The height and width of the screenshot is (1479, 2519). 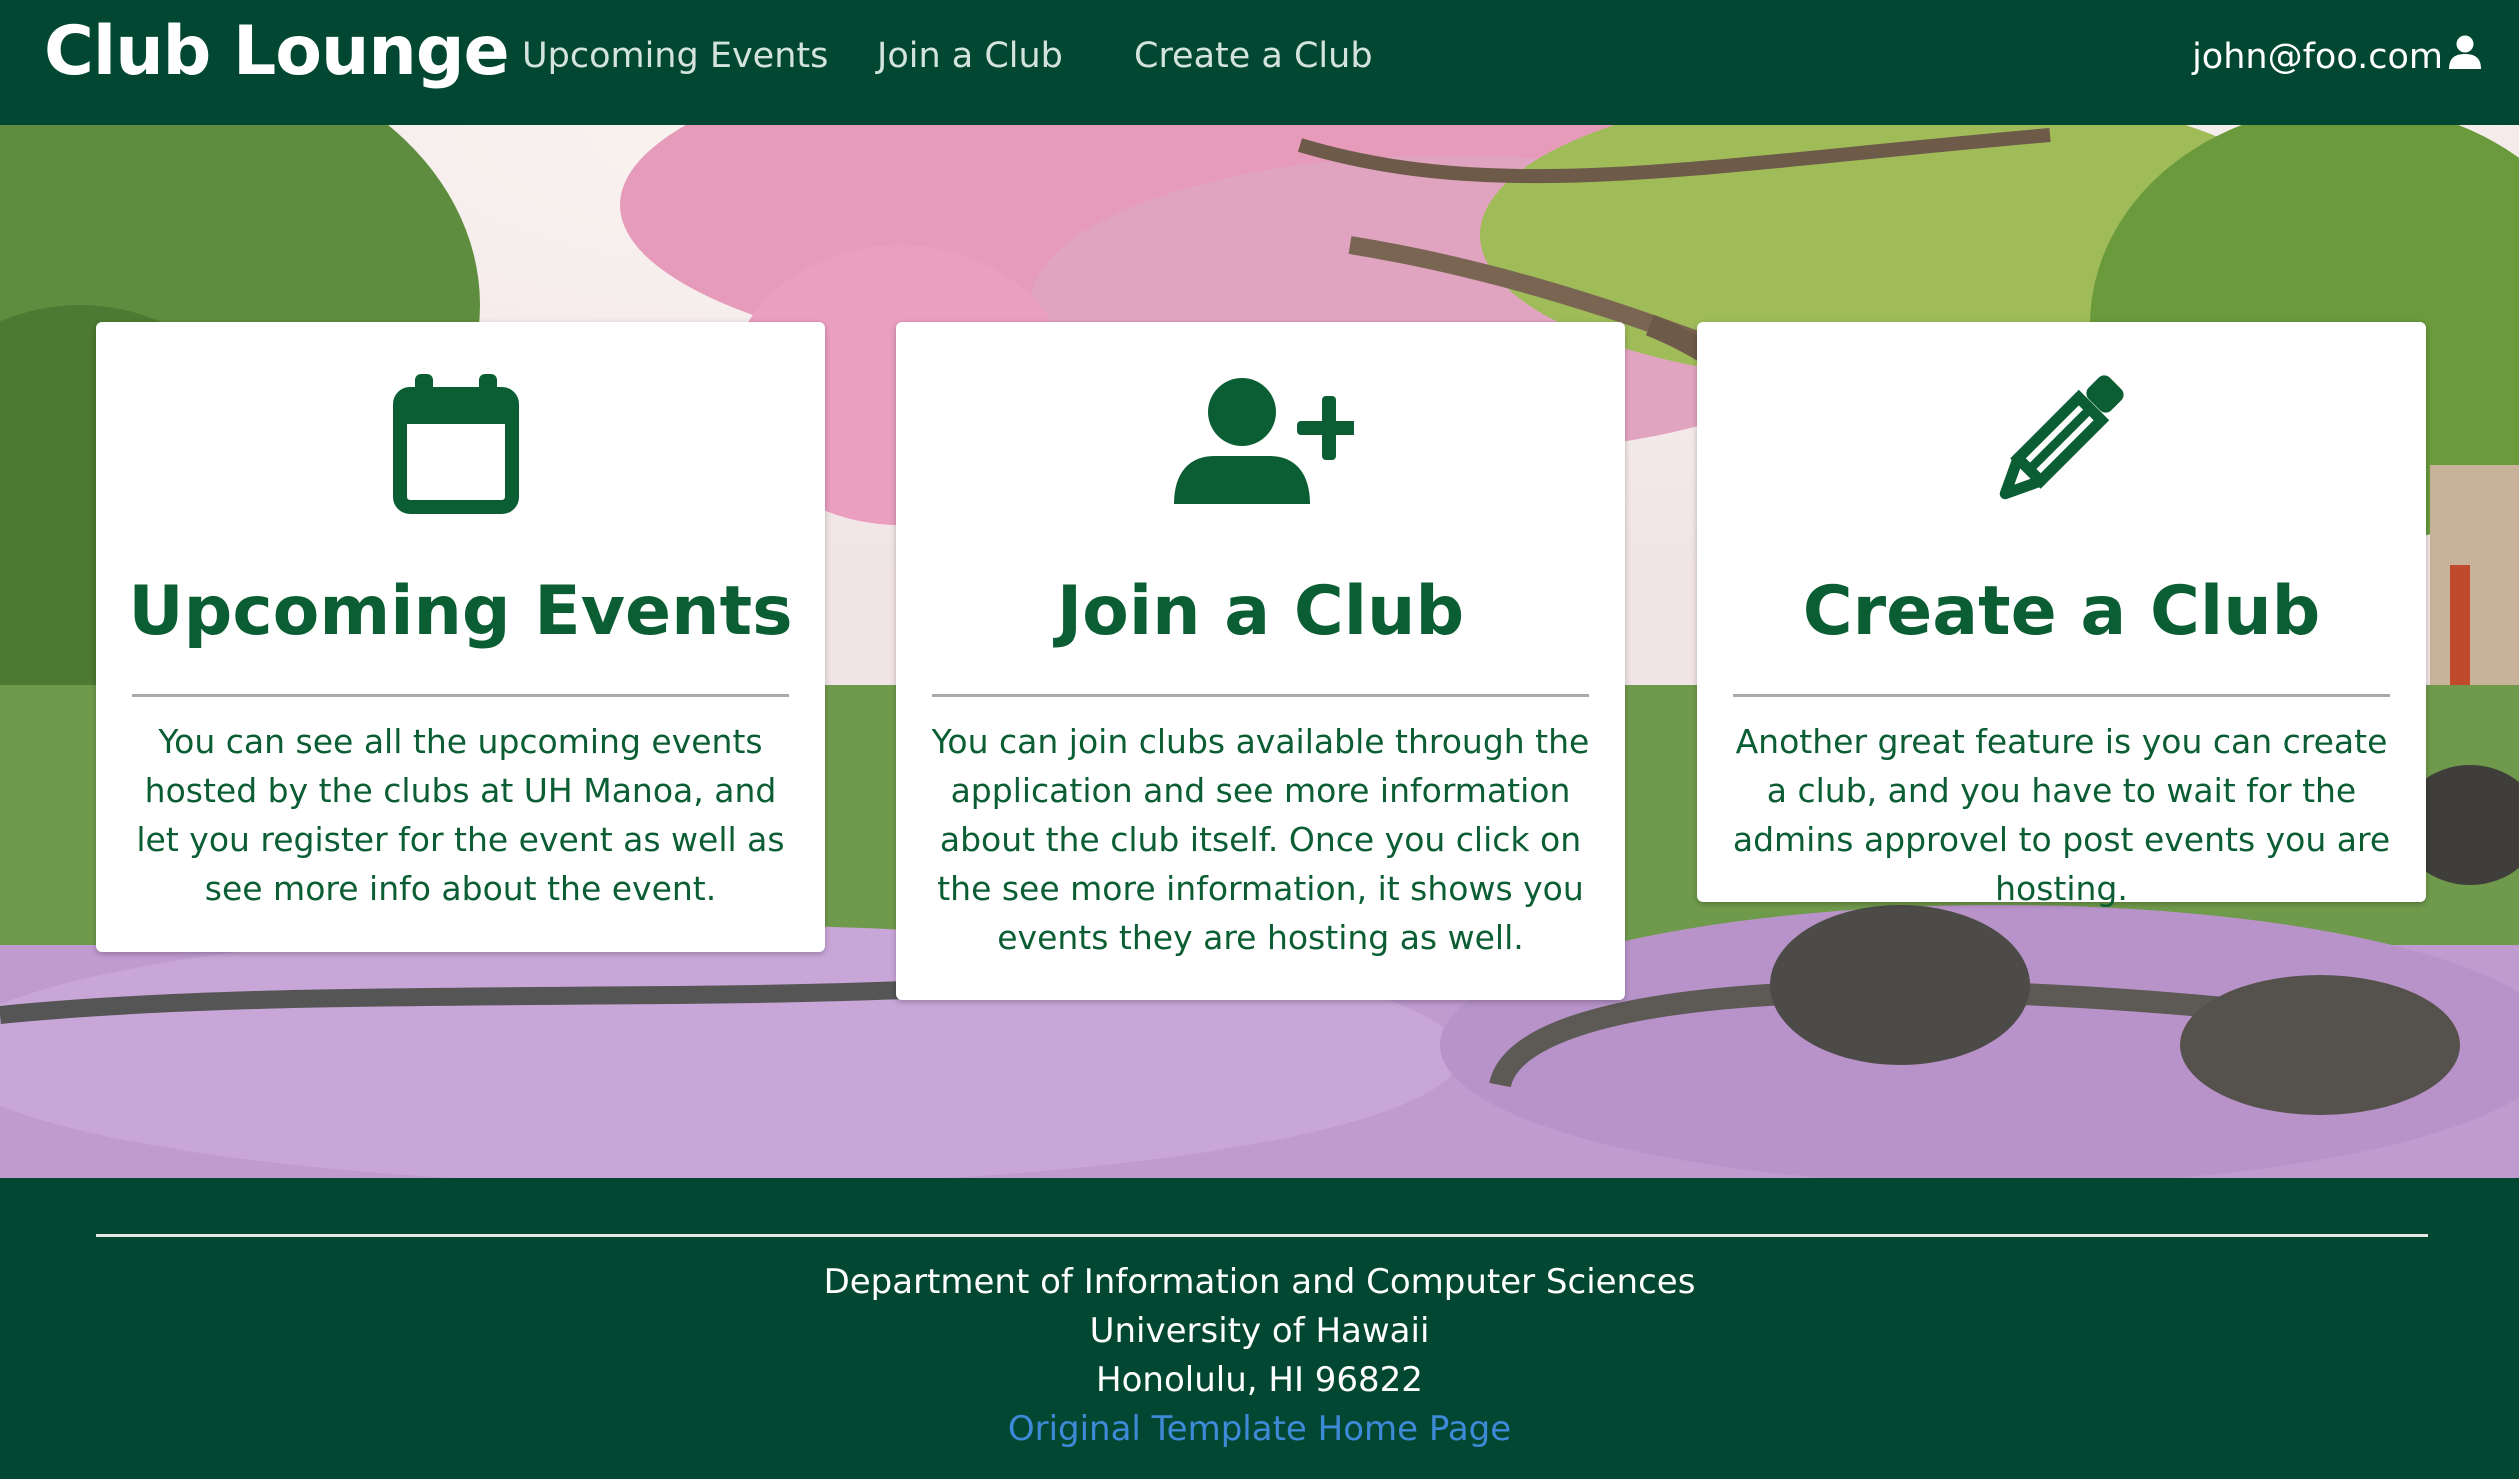 What do you see at coordinates (675, 56) in the screenshot?
I see `nav-upcoming-events: Upcoming Events` at bounding box center [675, 56].